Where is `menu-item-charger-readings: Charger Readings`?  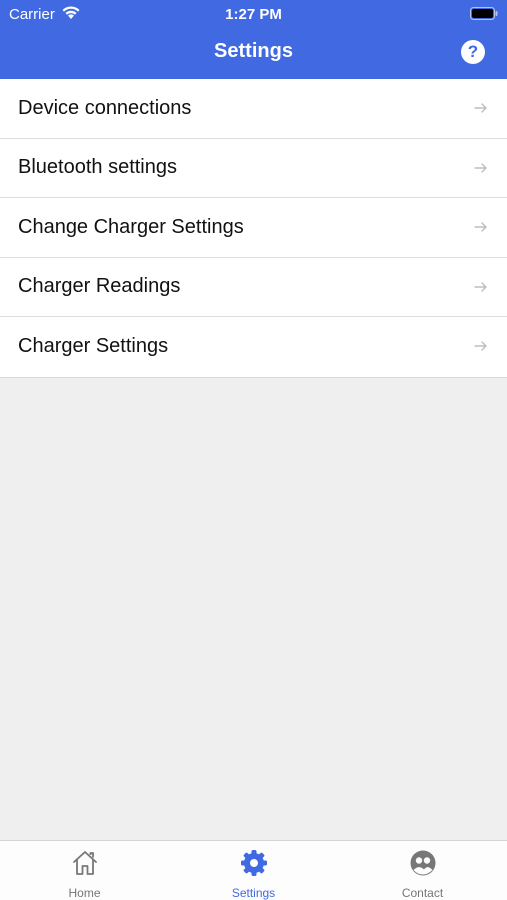
menu-item-charger-readings: Charger Readings is located at coordinates (253, 287).